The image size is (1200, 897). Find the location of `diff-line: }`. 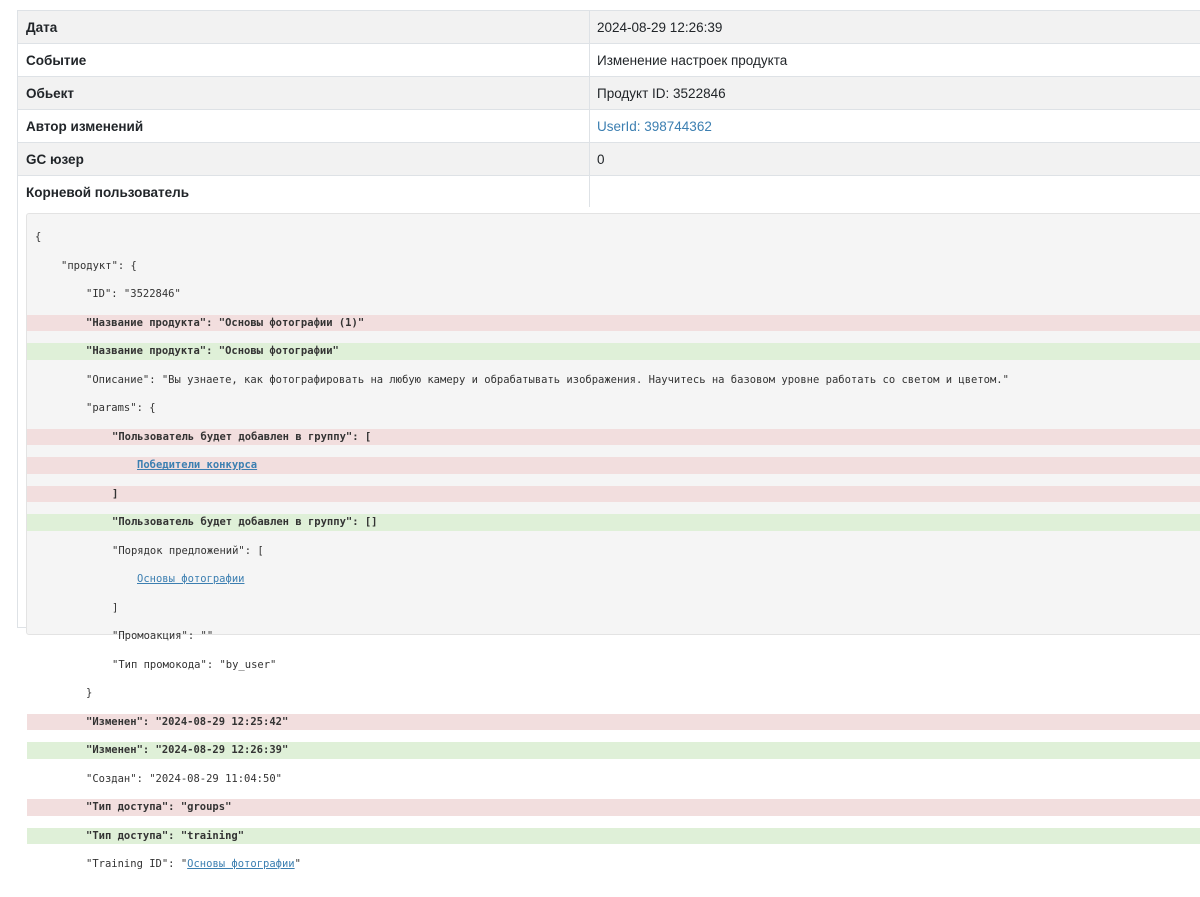

diff-line: } is located at coordinates (613, 693).